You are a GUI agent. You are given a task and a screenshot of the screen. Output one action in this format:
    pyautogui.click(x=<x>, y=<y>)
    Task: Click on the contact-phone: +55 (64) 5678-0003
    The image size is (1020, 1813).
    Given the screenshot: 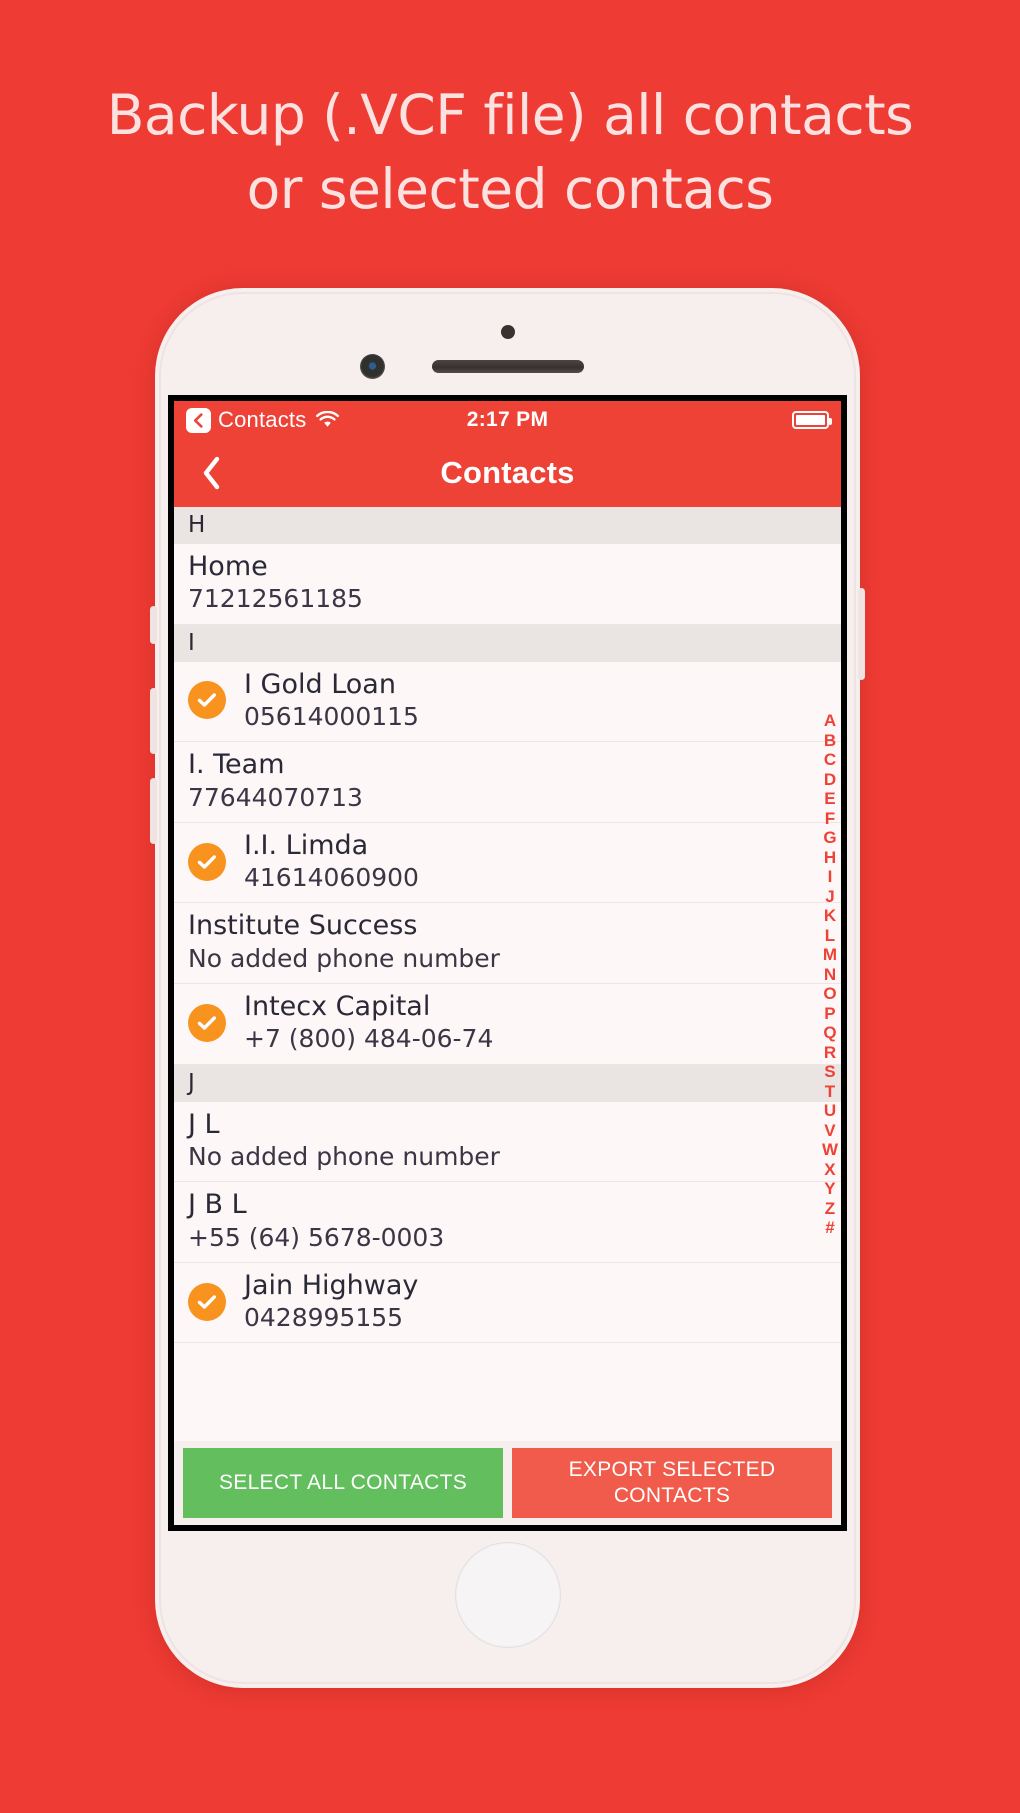 What is the action you would take?
    pyautogui.click(x=316, y=1237)
    